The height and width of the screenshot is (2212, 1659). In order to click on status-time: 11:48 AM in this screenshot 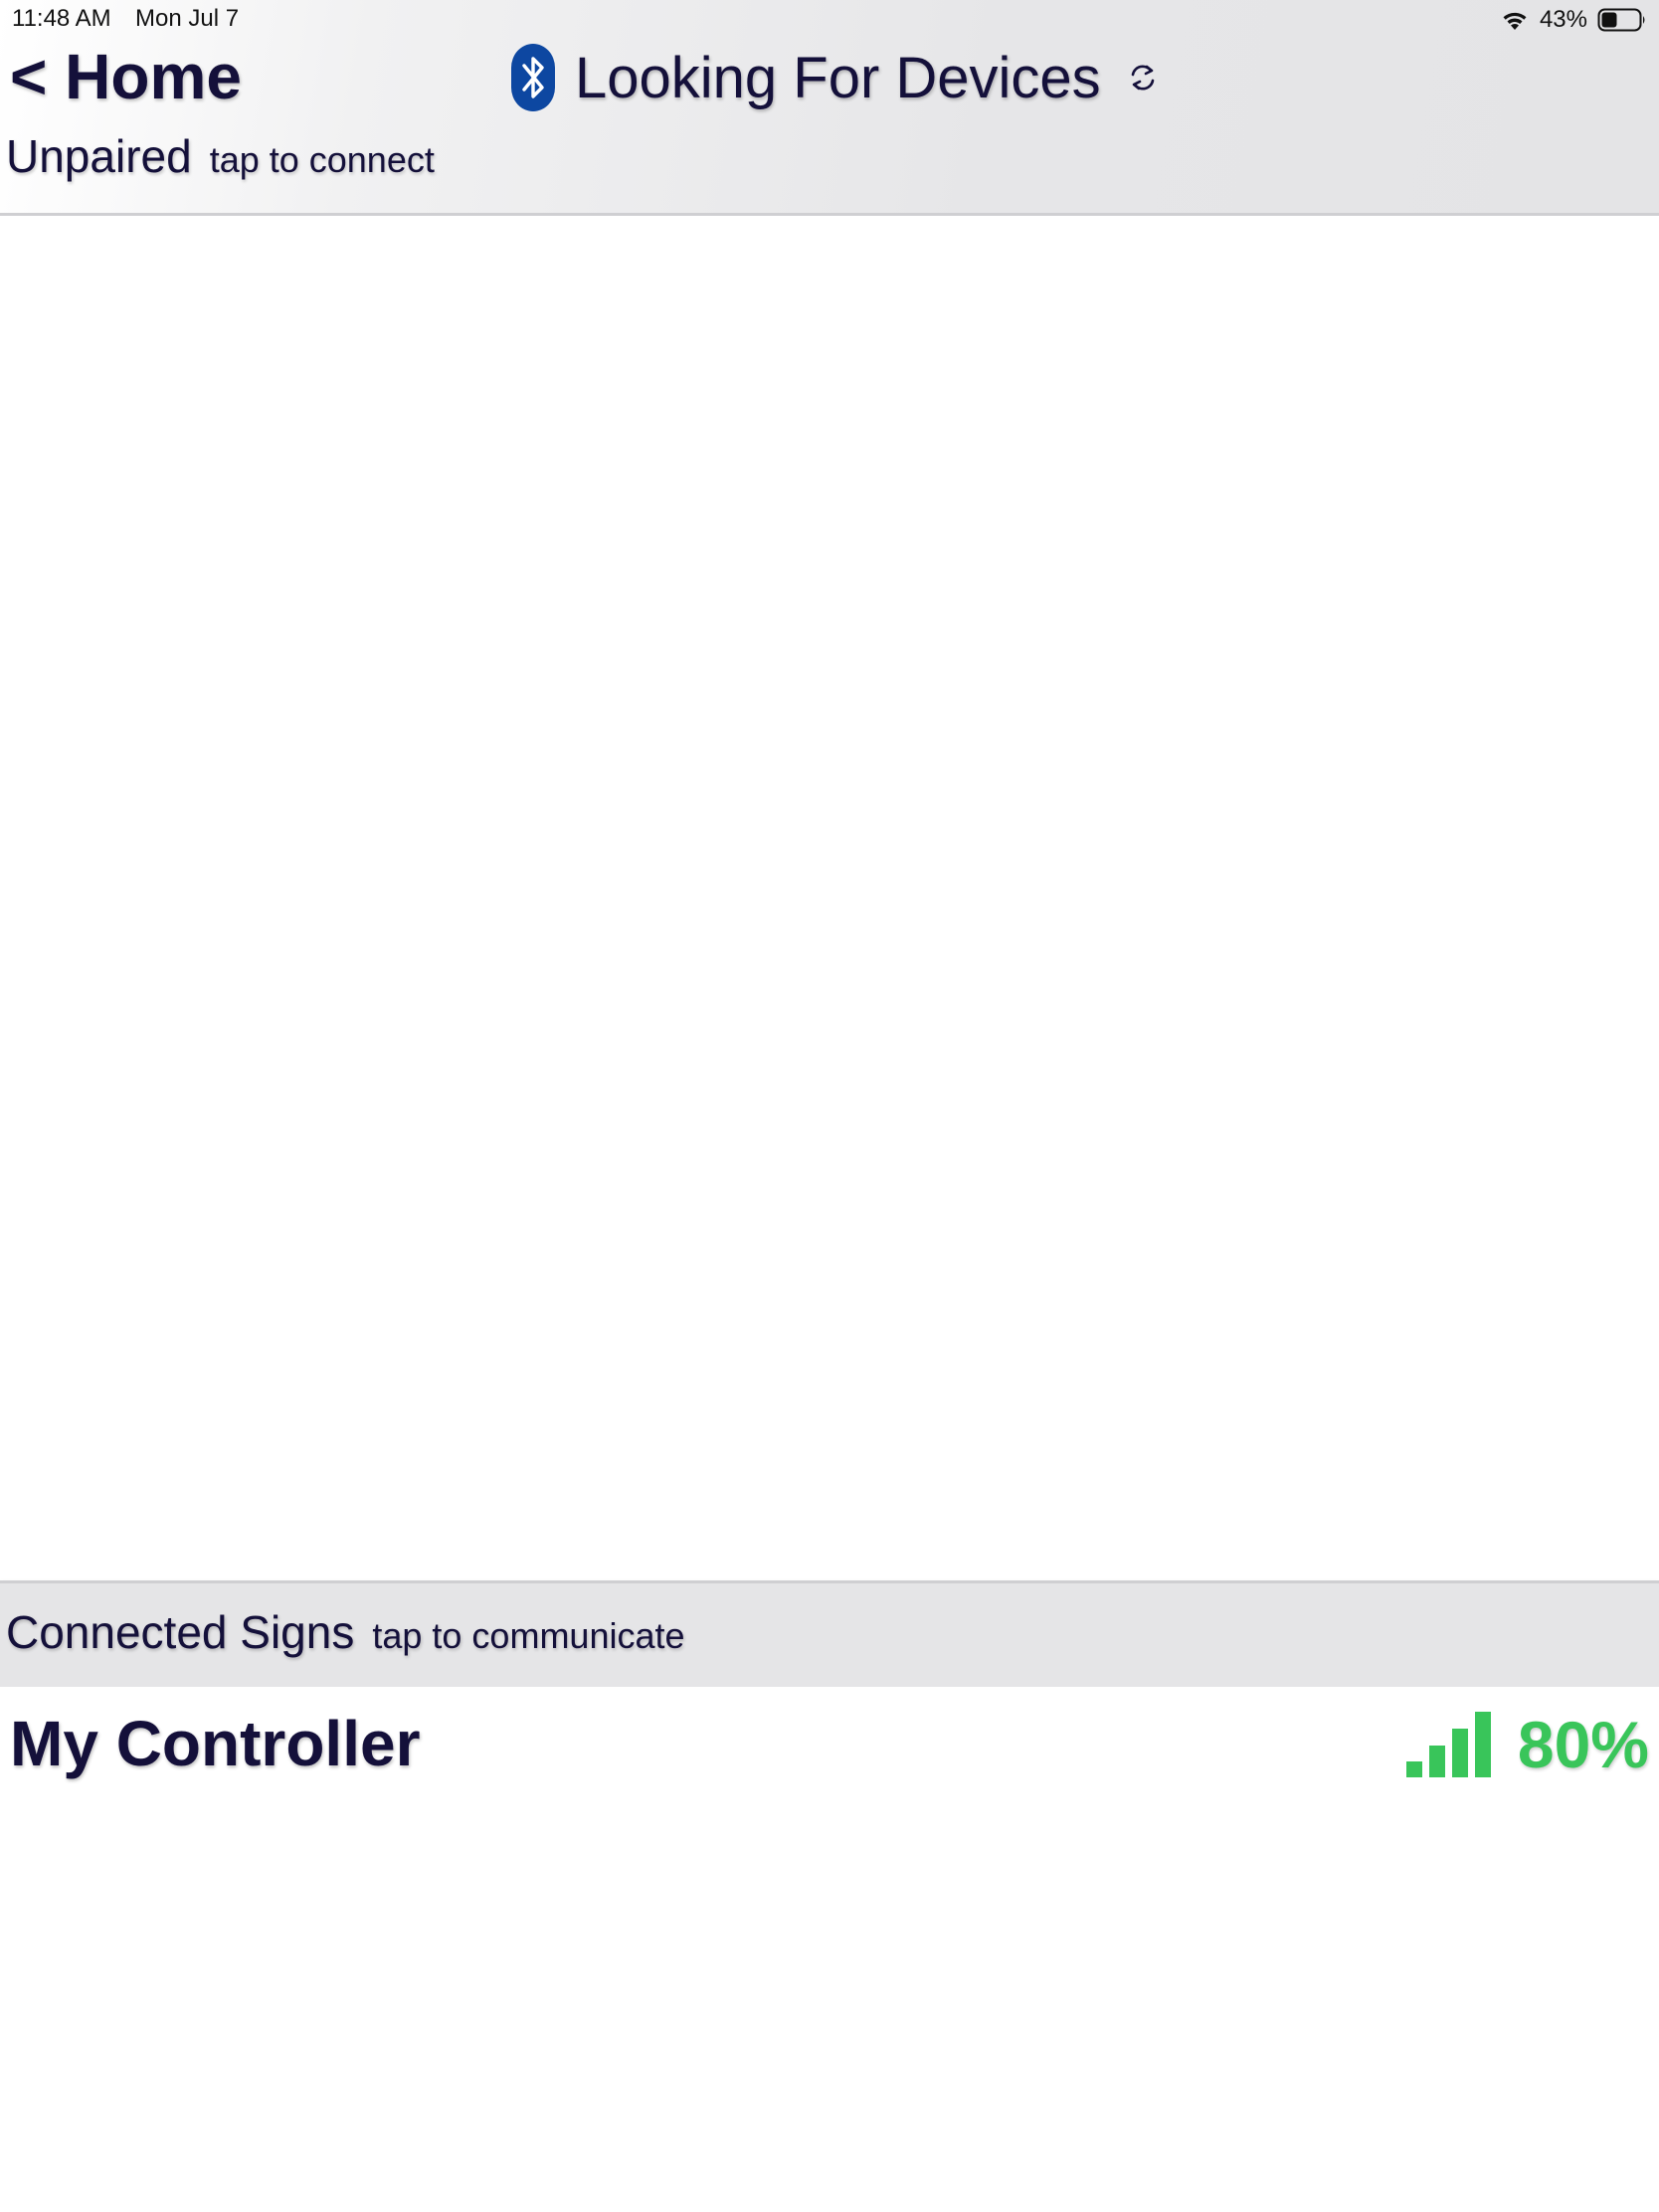, I will do `click(61, 18)`.